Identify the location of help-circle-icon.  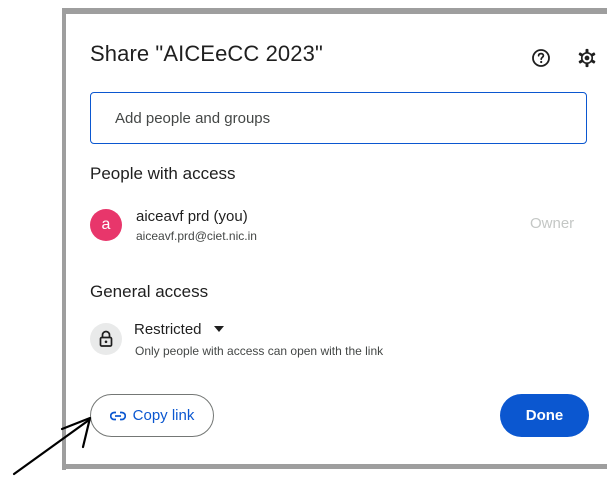
(541, 58).